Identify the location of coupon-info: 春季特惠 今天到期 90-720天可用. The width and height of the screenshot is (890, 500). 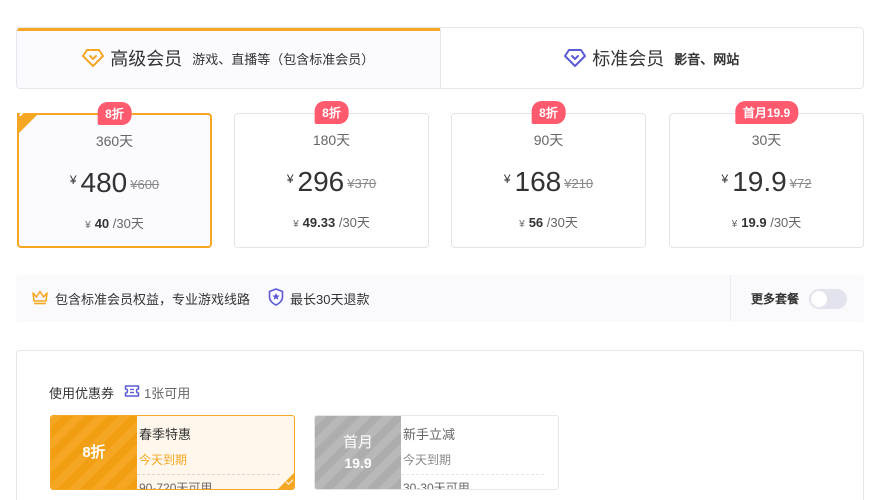
(215, 452).